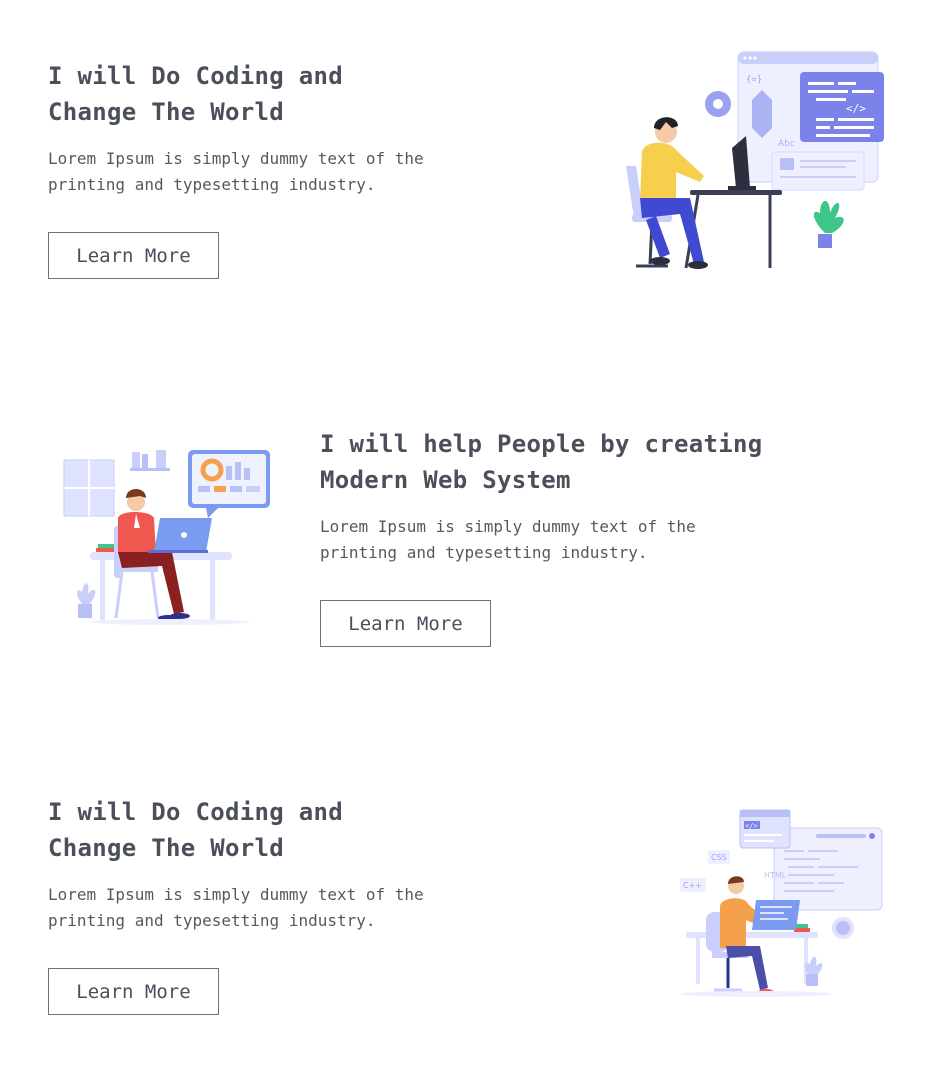  I want to click on learn-more-button-3: Learn More, so click(133, 991).